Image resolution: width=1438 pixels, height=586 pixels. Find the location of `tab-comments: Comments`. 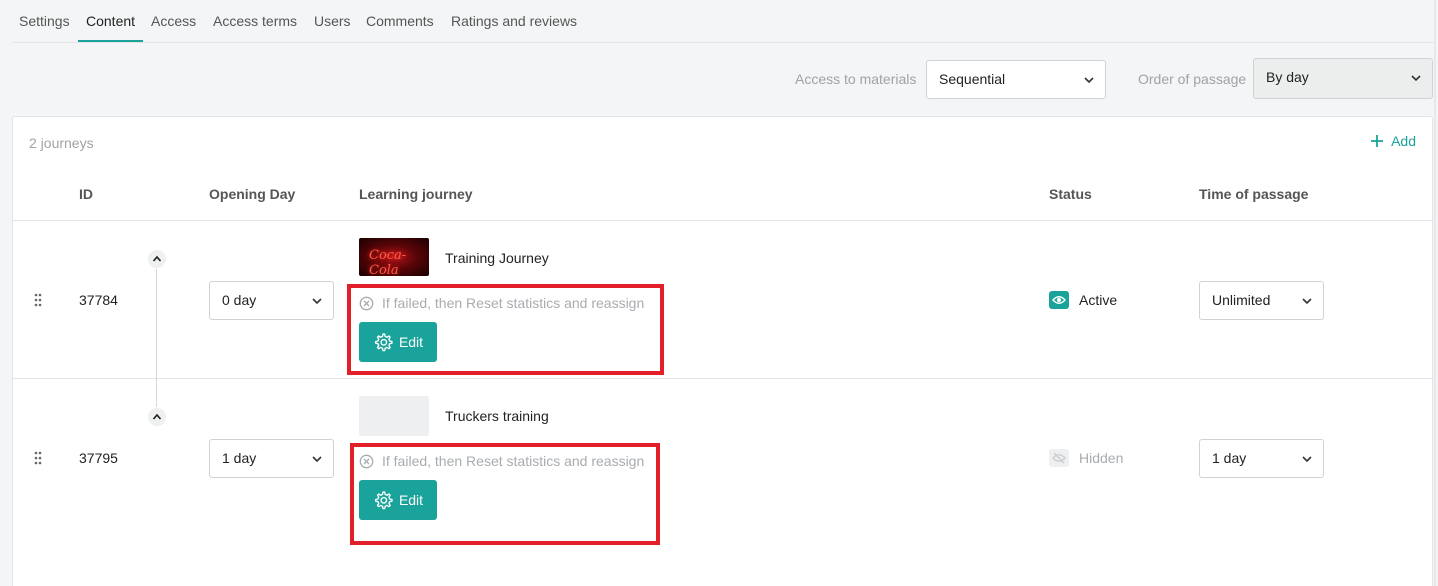

tab-comments: Comments is located at coordinates (400, 21).